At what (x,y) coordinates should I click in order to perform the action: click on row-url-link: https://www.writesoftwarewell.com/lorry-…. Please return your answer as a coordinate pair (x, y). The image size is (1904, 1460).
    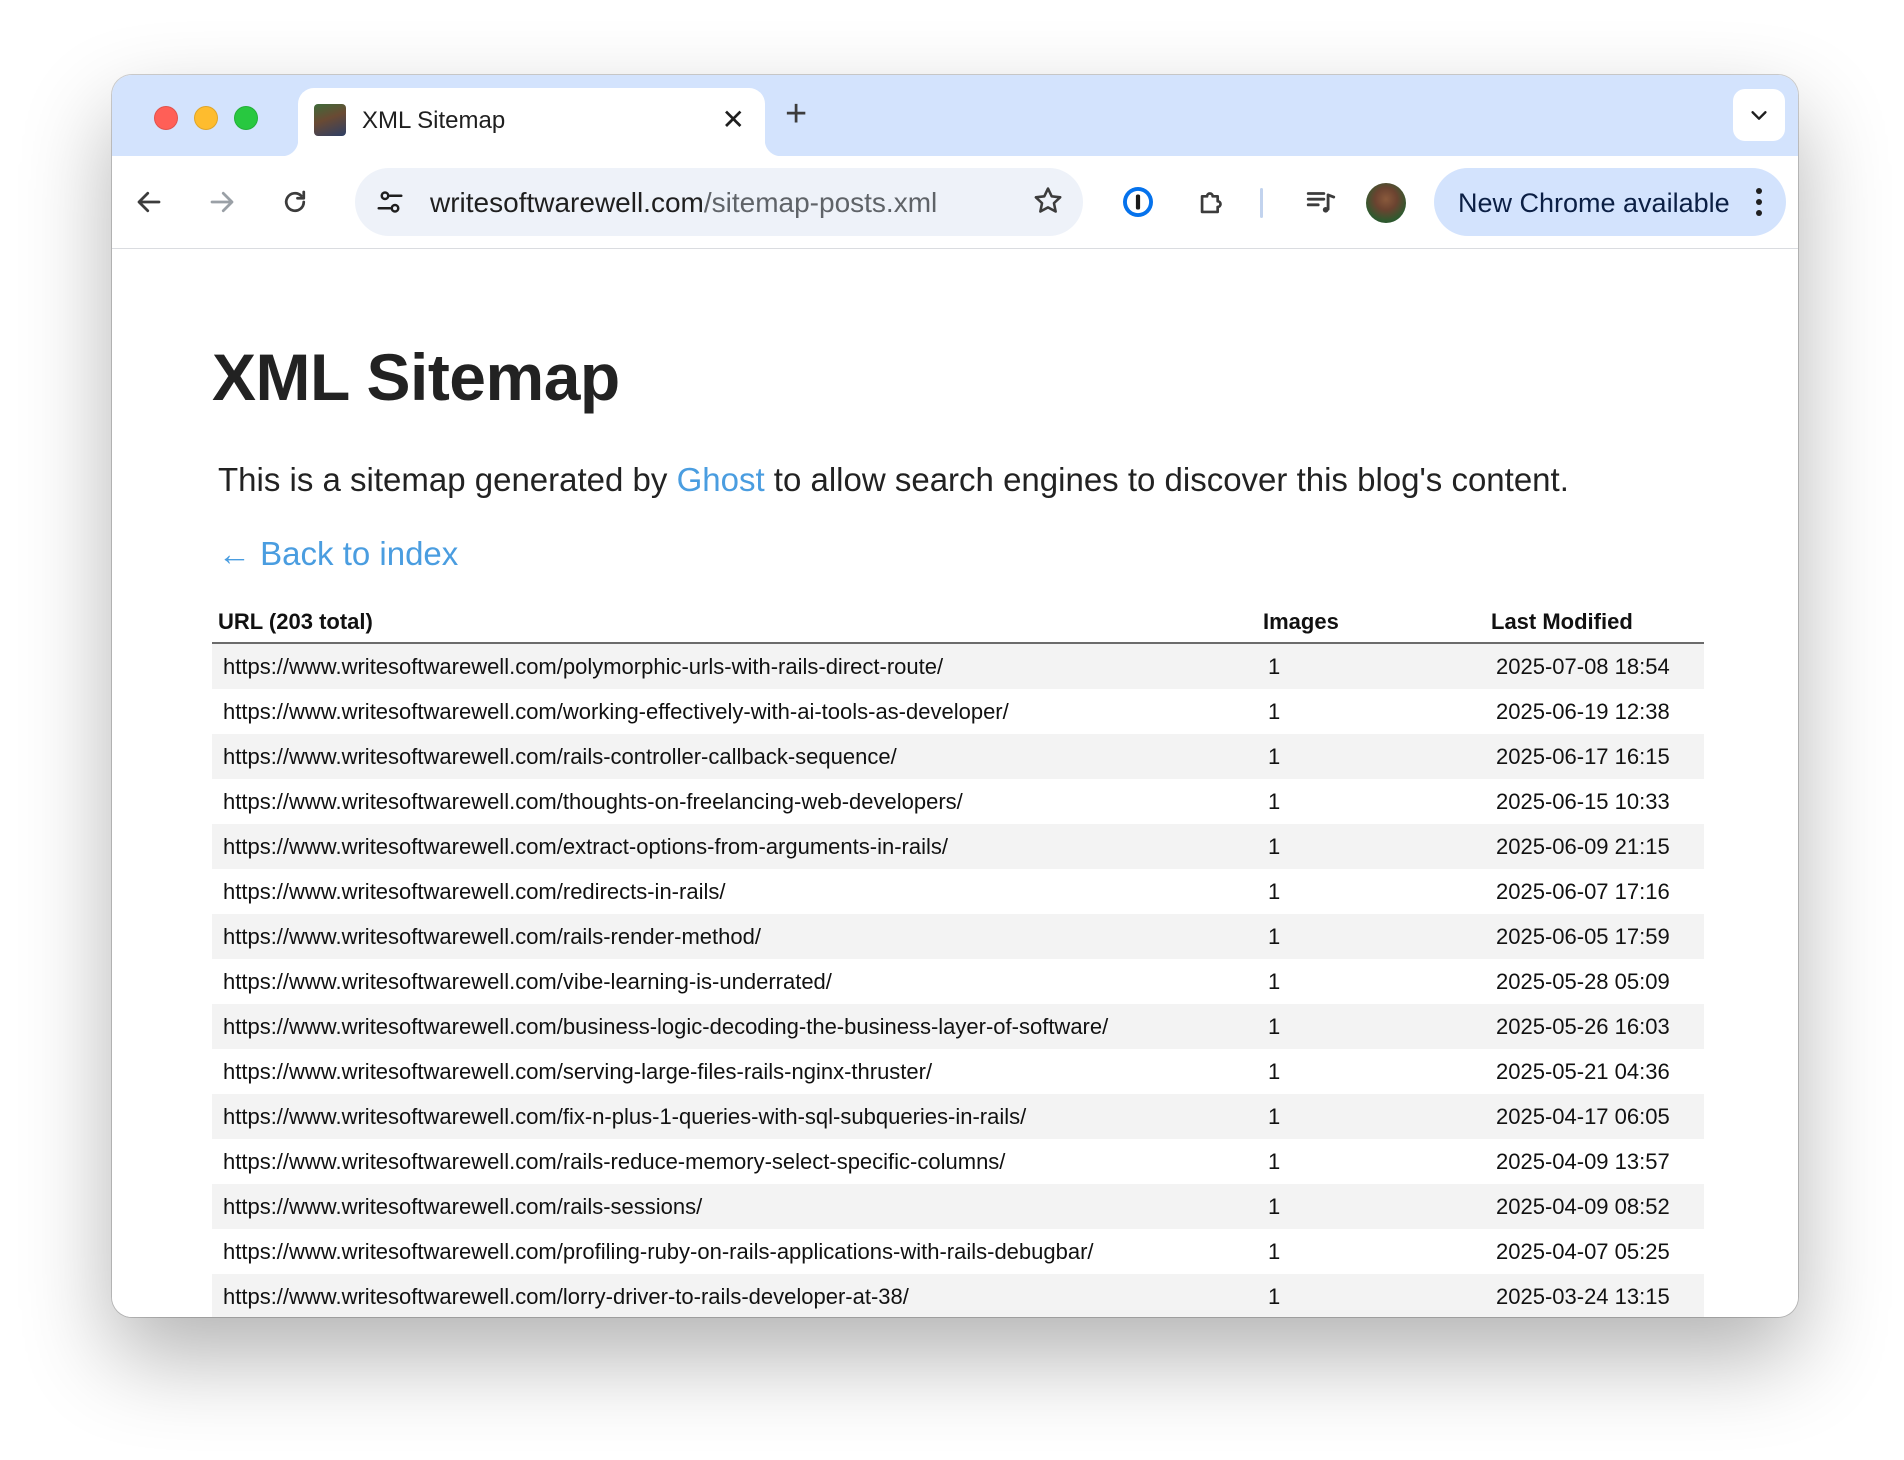
    Looking at the image, I should click on (734, 1295).